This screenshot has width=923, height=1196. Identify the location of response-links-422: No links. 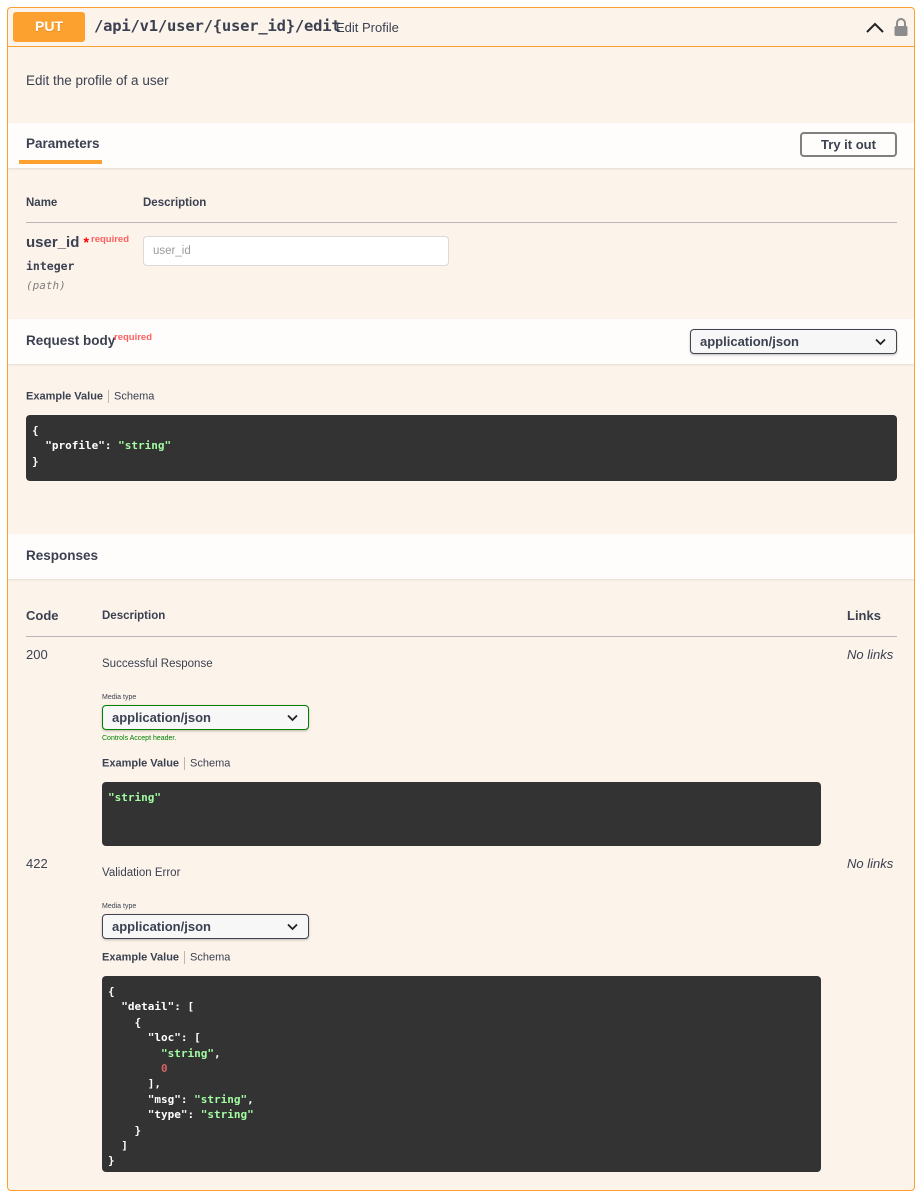
(870, 863).